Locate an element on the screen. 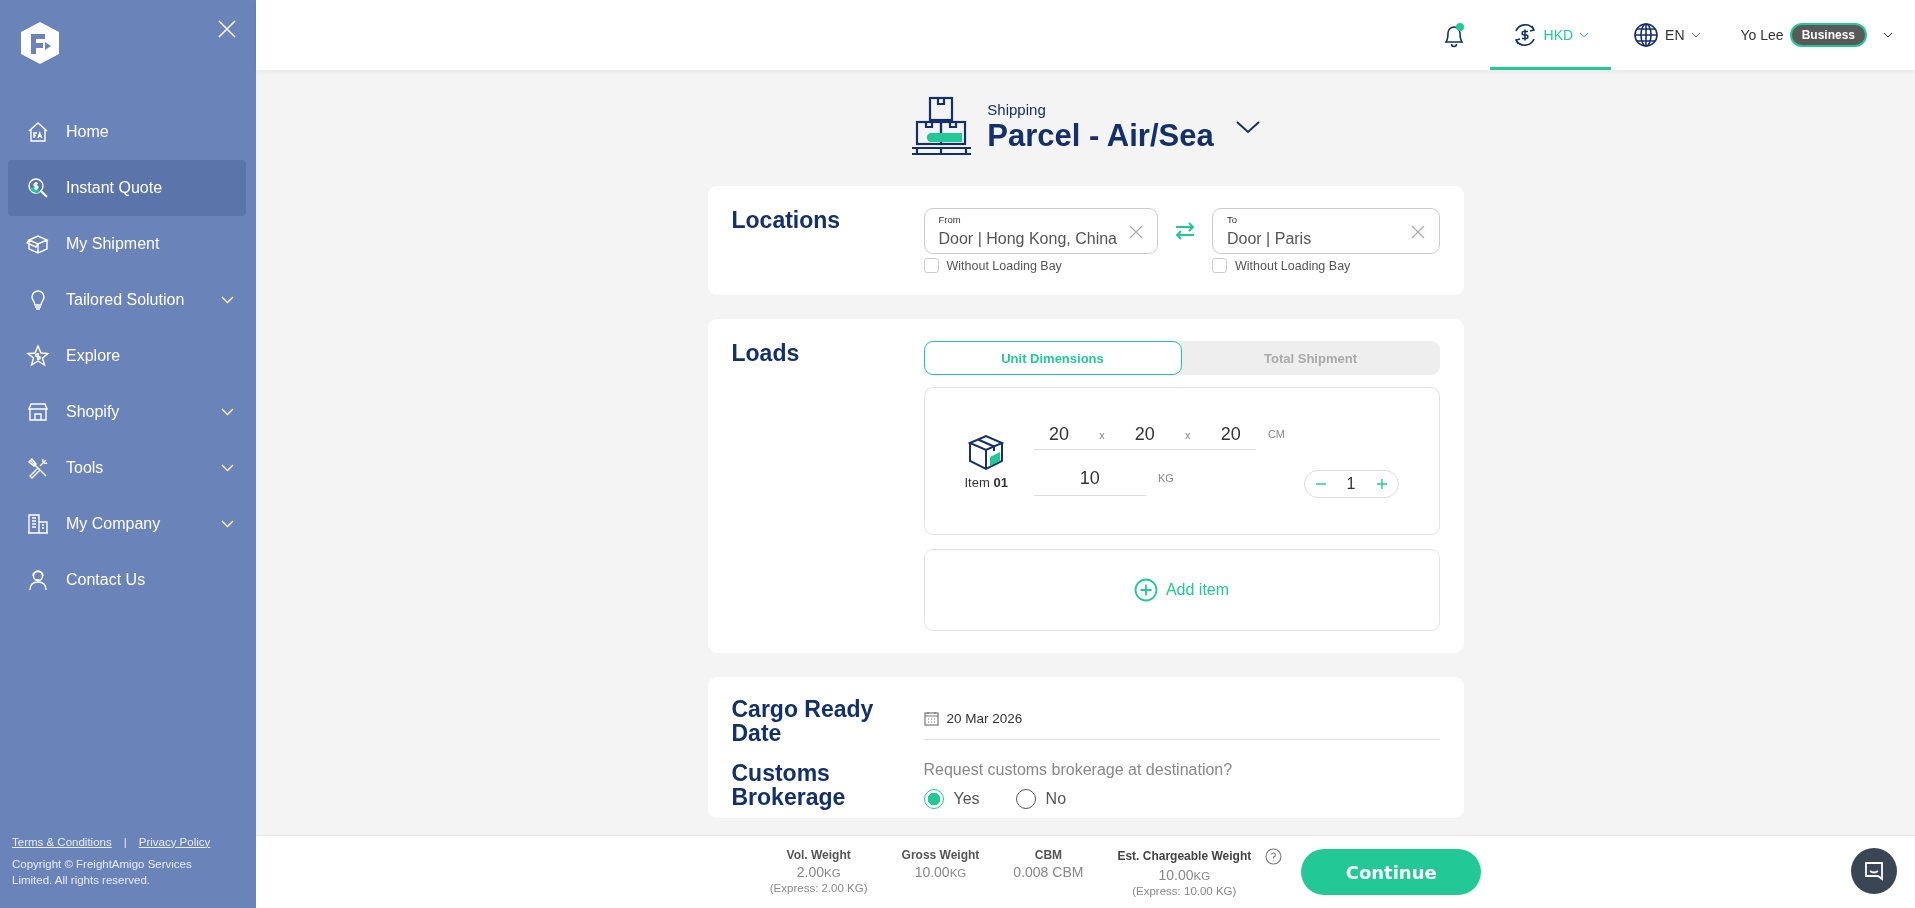 The width and height of the screenshot is (1915, 908). sidebar-item: Home is located at coordinates (127, 132).